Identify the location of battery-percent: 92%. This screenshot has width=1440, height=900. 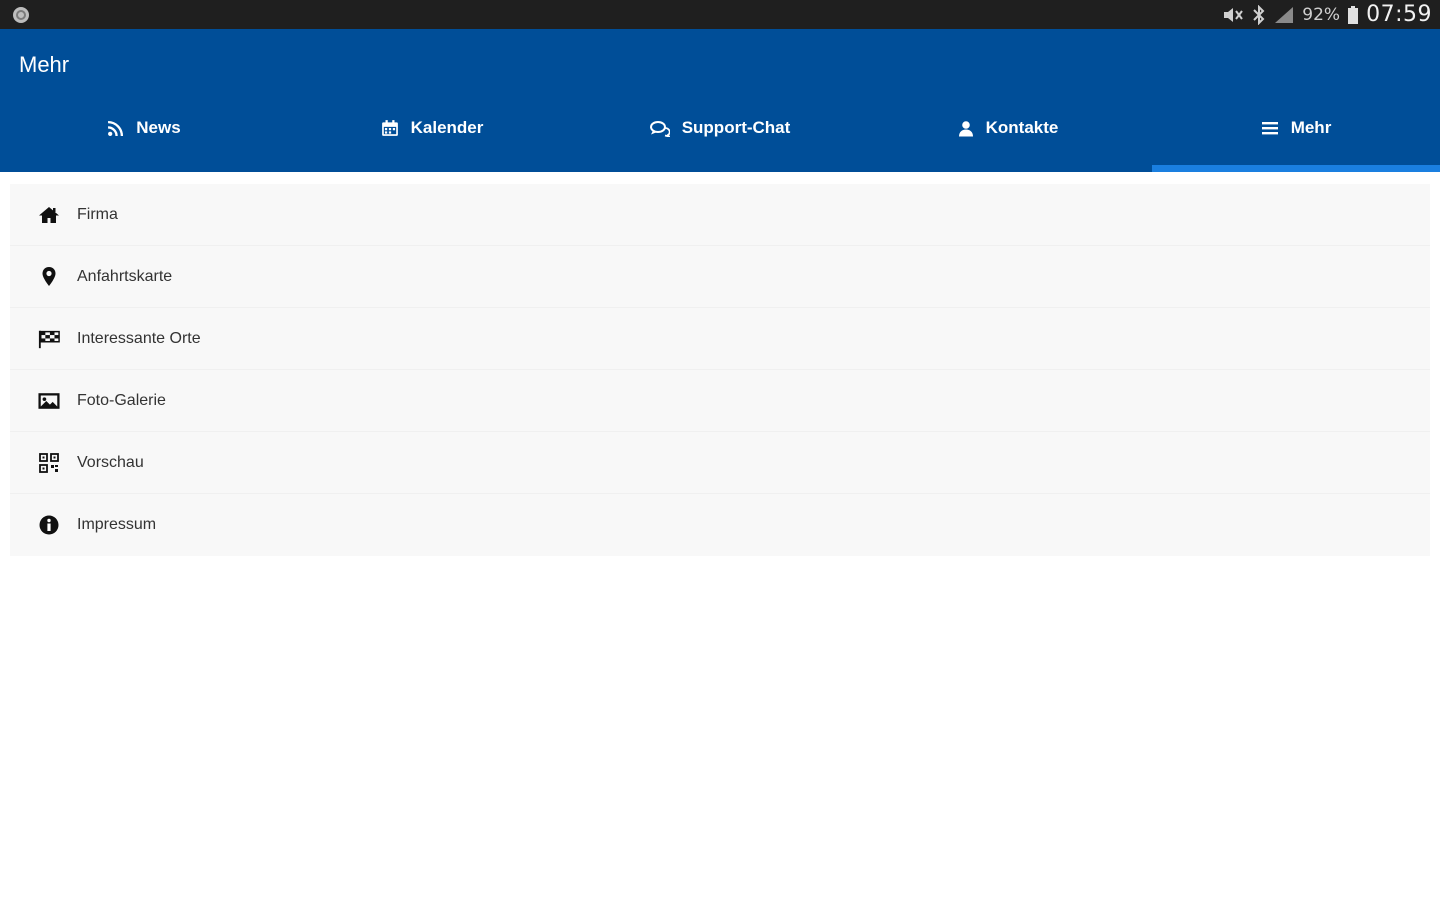
(1321, 14).